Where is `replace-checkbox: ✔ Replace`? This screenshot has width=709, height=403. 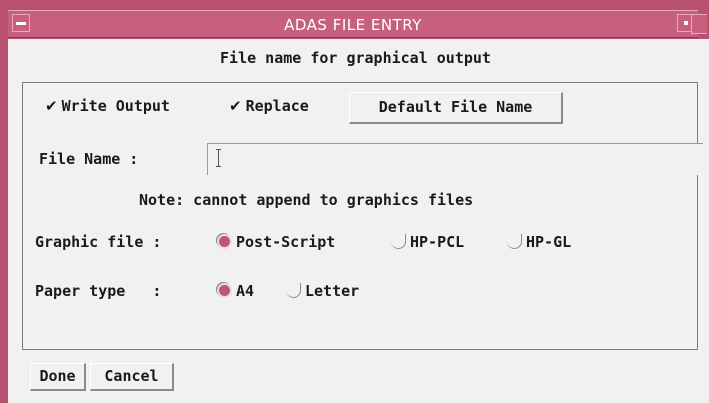
replace-checkbox: ✔ Replace is located at coordinates (269, 106).